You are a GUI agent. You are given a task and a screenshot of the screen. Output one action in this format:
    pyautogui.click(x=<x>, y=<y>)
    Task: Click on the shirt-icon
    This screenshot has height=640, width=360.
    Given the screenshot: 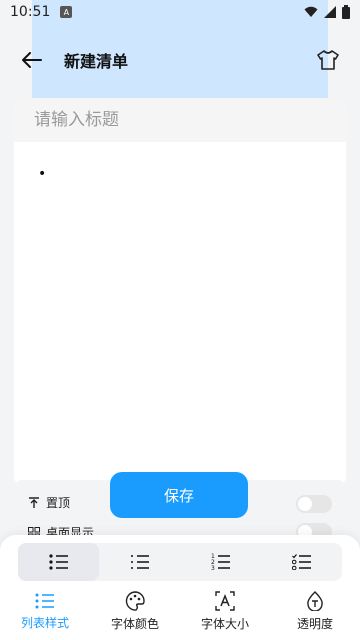 What is the action you would take?
    pyautogui.click(x=328, y=60)
    